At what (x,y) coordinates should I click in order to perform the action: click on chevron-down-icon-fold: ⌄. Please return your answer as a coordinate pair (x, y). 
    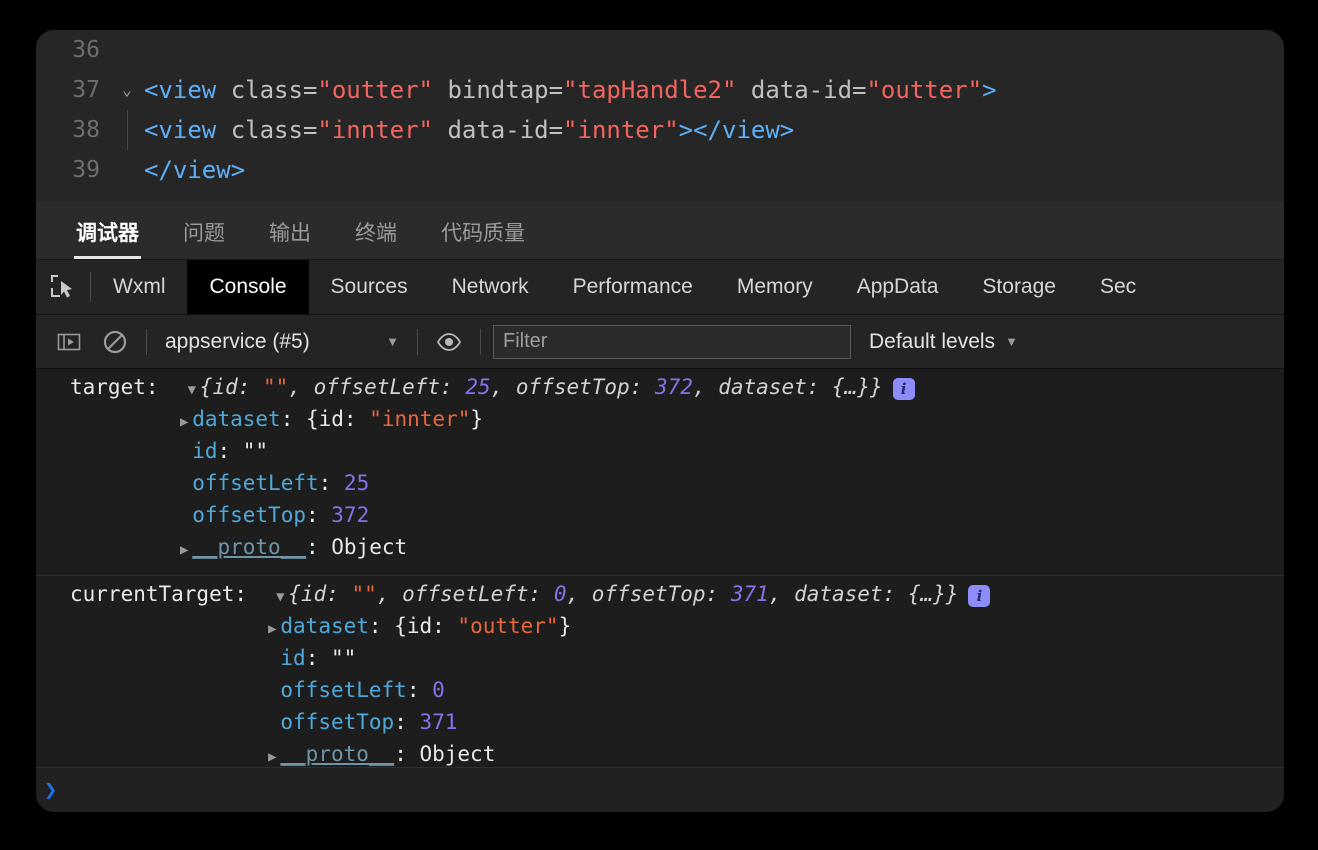
    Looking at the image, I should click on (127, 90).